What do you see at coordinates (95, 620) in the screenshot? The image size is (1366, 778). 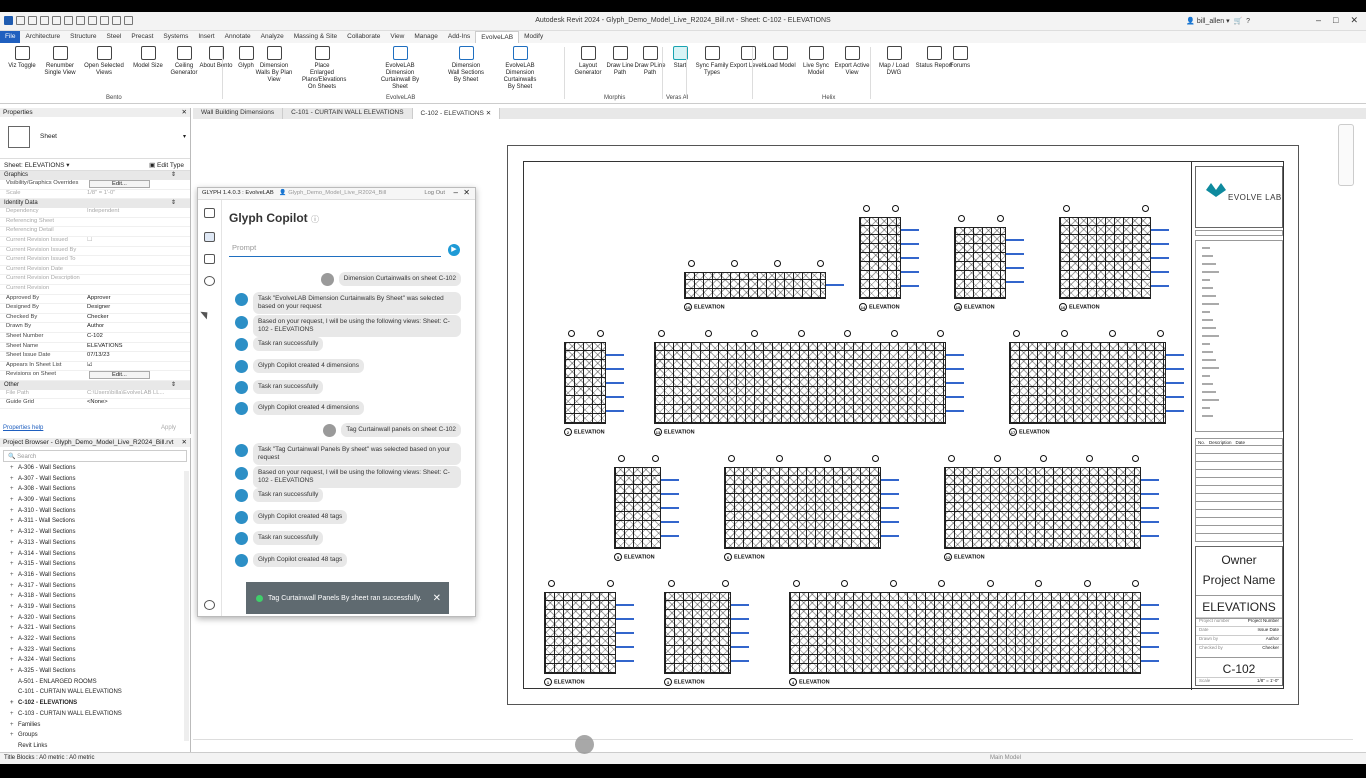 I see `tree-item: + A-320 - Wall Sections` at bounding box center [95, 620].